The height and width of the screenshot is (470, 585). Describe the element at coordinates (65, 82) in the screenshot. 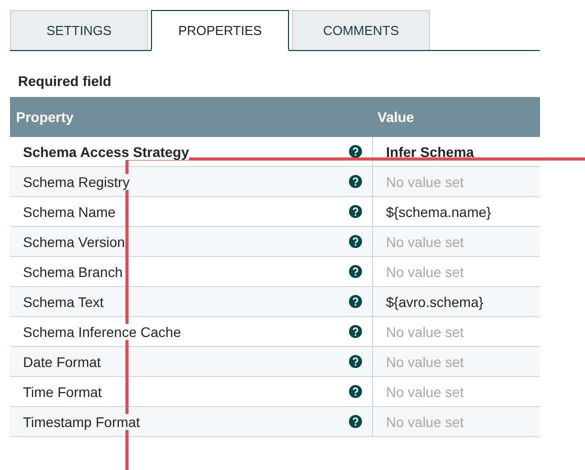

I see `legend-text: Required field` at that location.